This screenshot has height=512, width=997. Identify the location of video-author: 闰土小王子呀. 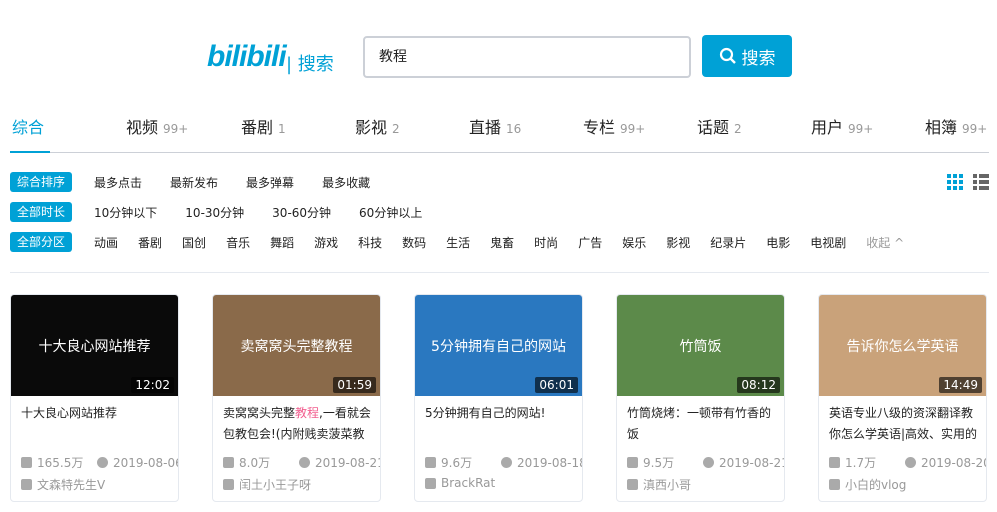
(267, 484).